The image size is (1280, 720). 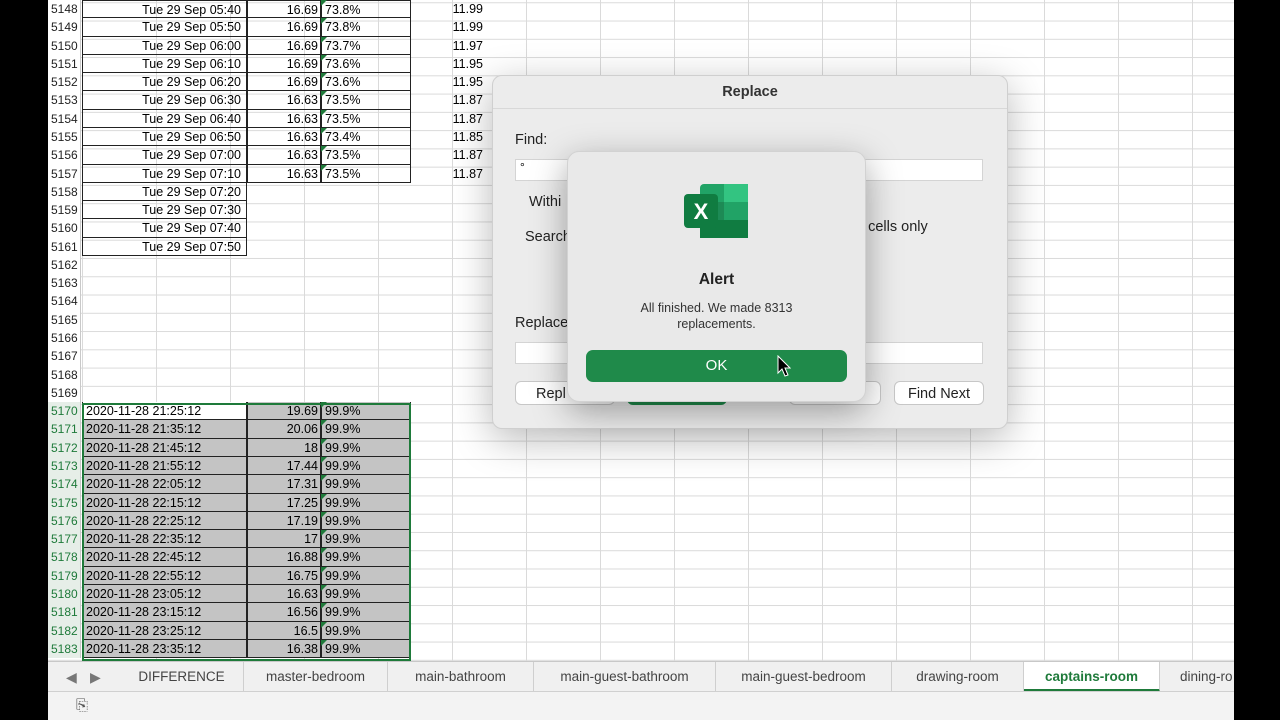 What do you see at coordinates (461, 677) in the screenshot?
I see `tab-main-bathroom: main-bathroom` at bounding box center [461, 677].